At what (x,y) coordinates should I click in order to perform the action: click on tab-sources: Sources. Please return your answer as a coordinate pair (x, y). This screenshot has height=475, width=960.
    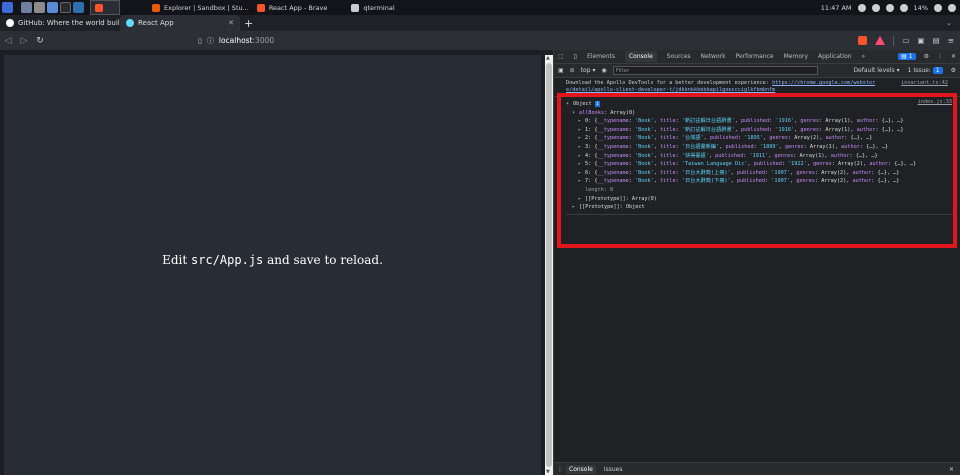
    Looking at the image, I should click on (679, 56).